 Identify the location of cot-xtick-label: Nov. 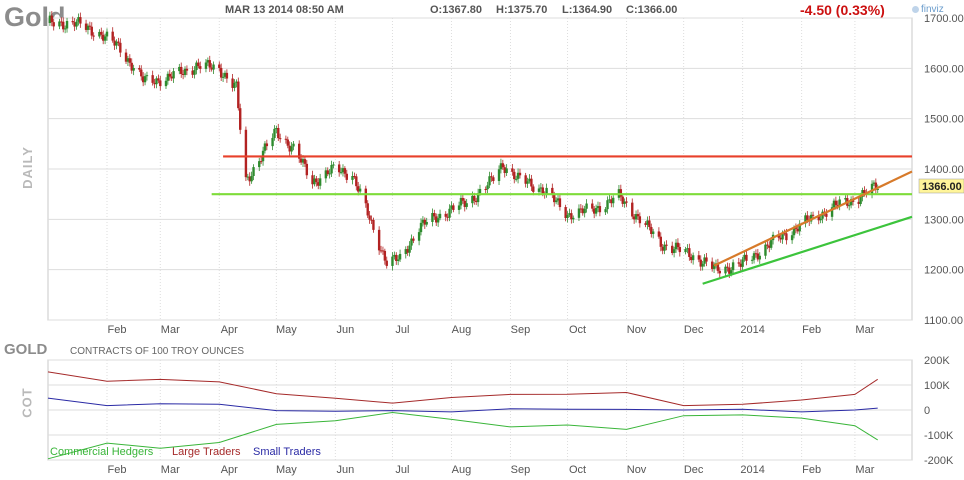
(637, 470).